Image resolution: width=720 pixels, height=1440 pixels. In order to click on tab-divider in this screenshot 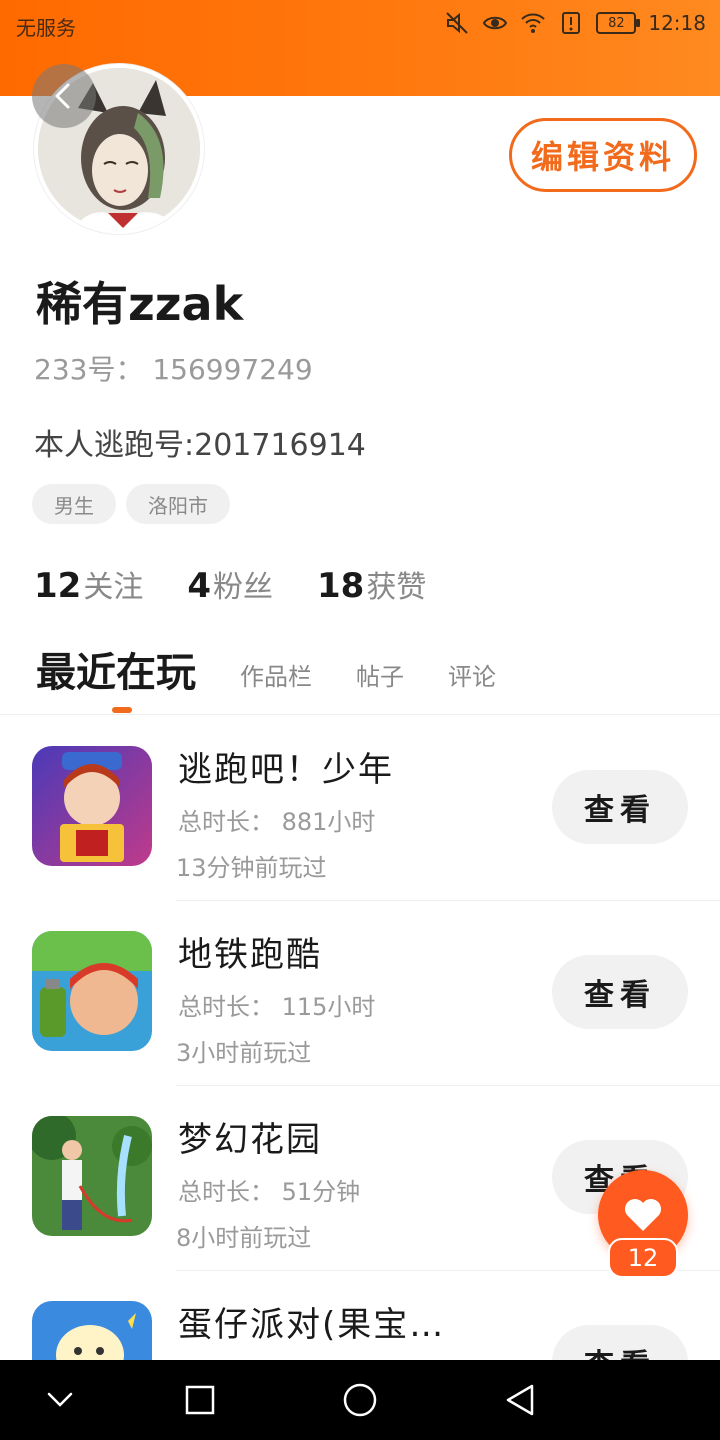, I will do `click(360, 714)`.